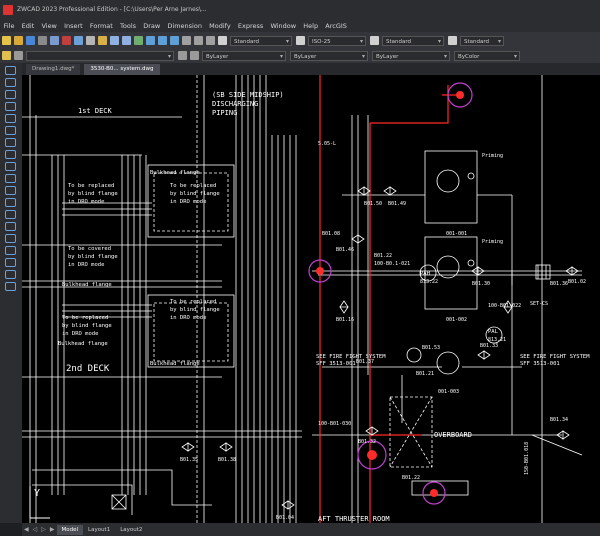 The image size is (600, 536). What do you see at coordinates (8, 9) in the screenshot?
I see `app-logo-icon` at bounding box center [8, 9].